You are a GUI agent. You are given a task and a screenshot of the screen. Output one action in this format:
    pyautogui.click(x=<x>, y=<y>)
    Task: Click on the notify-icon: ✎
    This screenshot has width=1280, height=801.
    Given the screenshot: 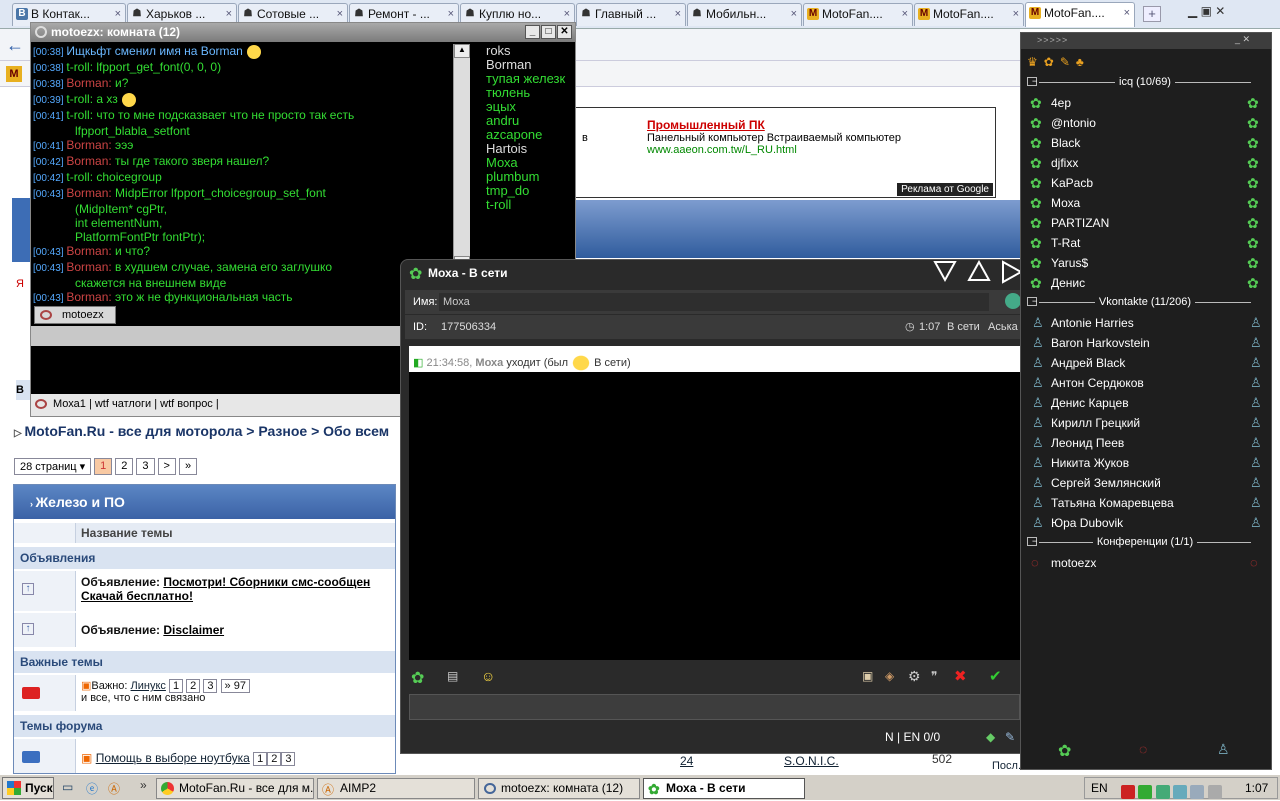 What is the action you would take?
    pyautogui.click(x=1010, y=737)
    